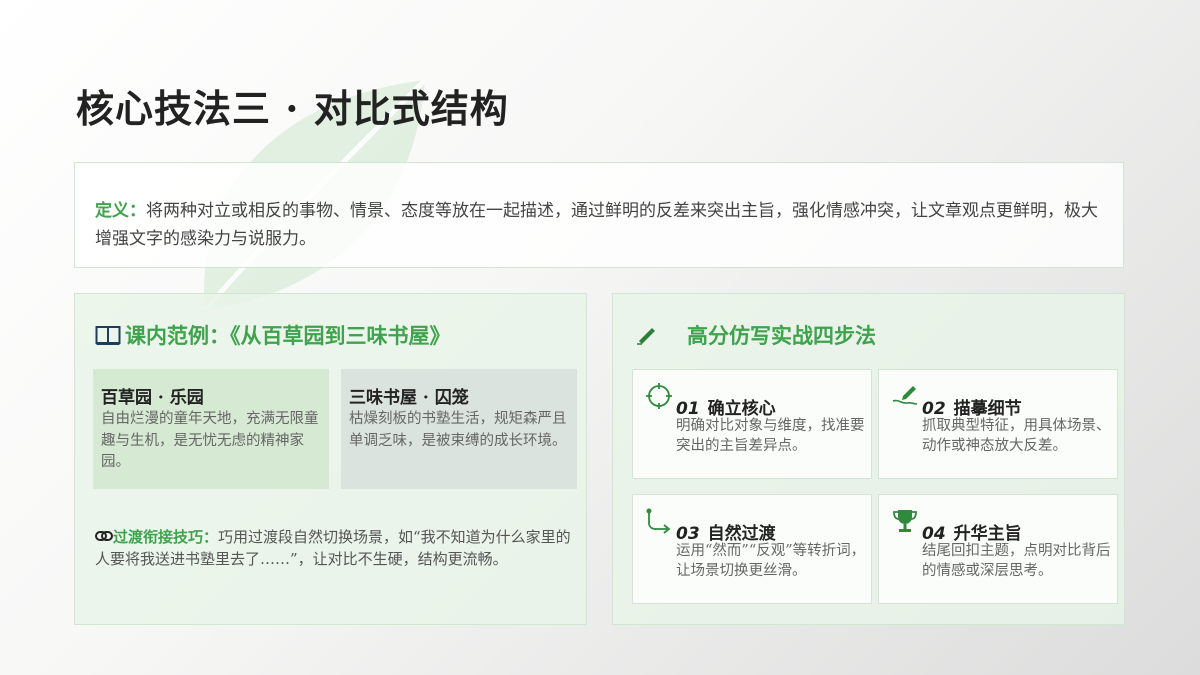 This screenshot has width=1200, height=675. I want to click on method-heading: 高分仿写实战四步法, so click(755, 335).